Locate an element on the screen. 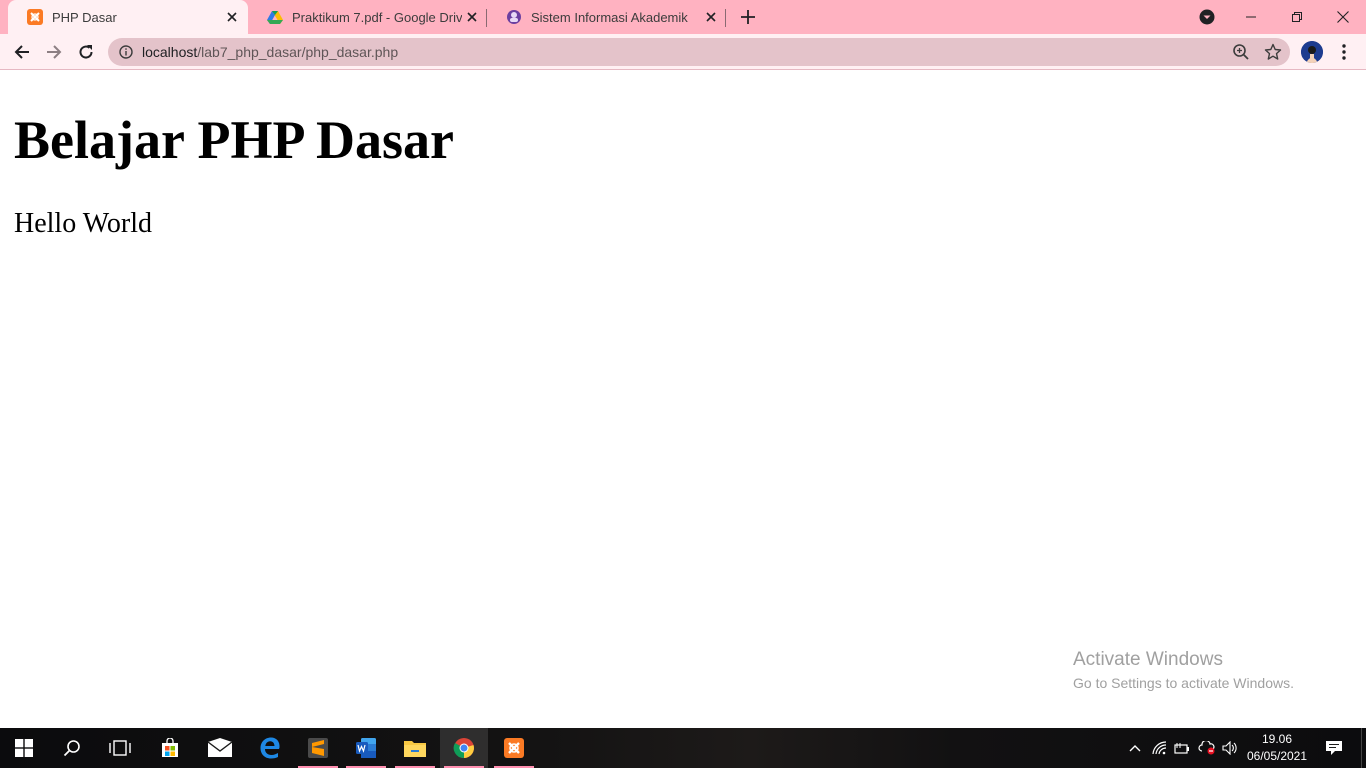 The height and width of the screenshot is (768, 1366). file-explorer-icon is located at coordinates (415, 749).